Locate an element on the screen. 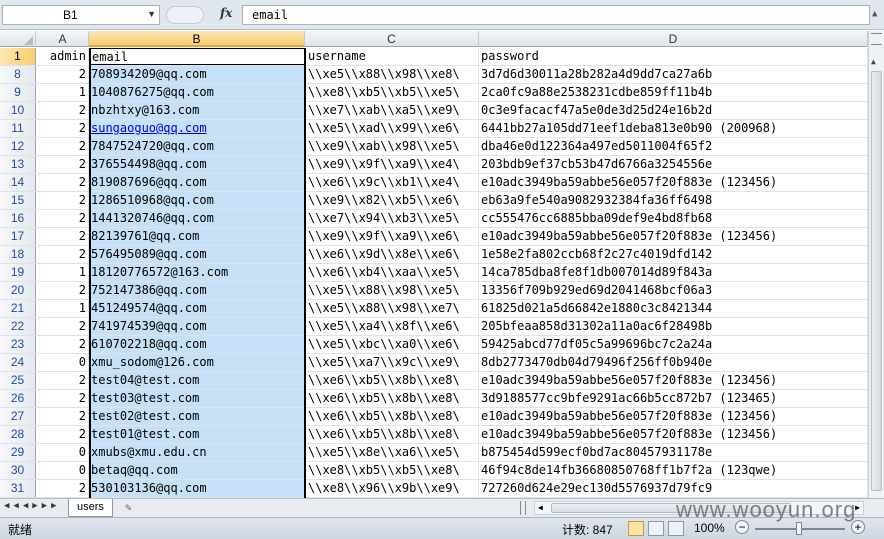 The height and width of the screenshot is (539, 884). cell-email: 741974539@qq.com is located at coordinates (197, 326).